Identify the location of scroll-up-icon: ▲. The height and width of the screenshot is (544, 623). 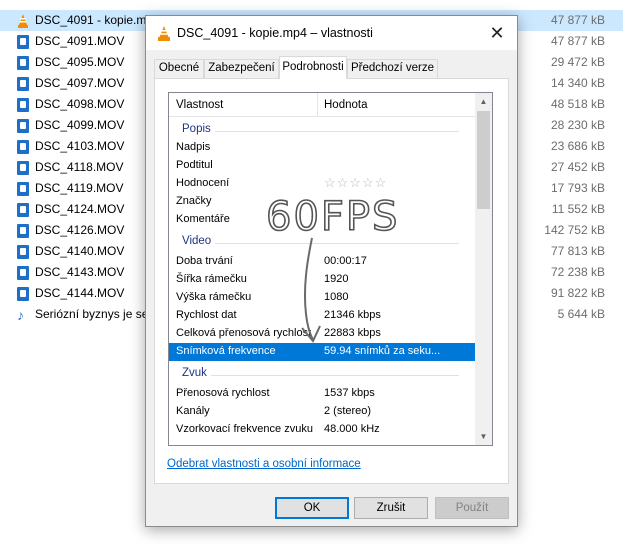
(483, 101).